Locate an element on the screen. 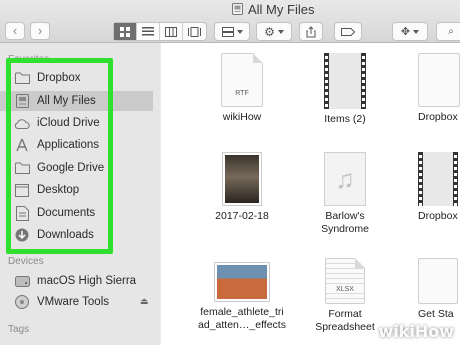  share-icon is located at coordinates (311, 31).